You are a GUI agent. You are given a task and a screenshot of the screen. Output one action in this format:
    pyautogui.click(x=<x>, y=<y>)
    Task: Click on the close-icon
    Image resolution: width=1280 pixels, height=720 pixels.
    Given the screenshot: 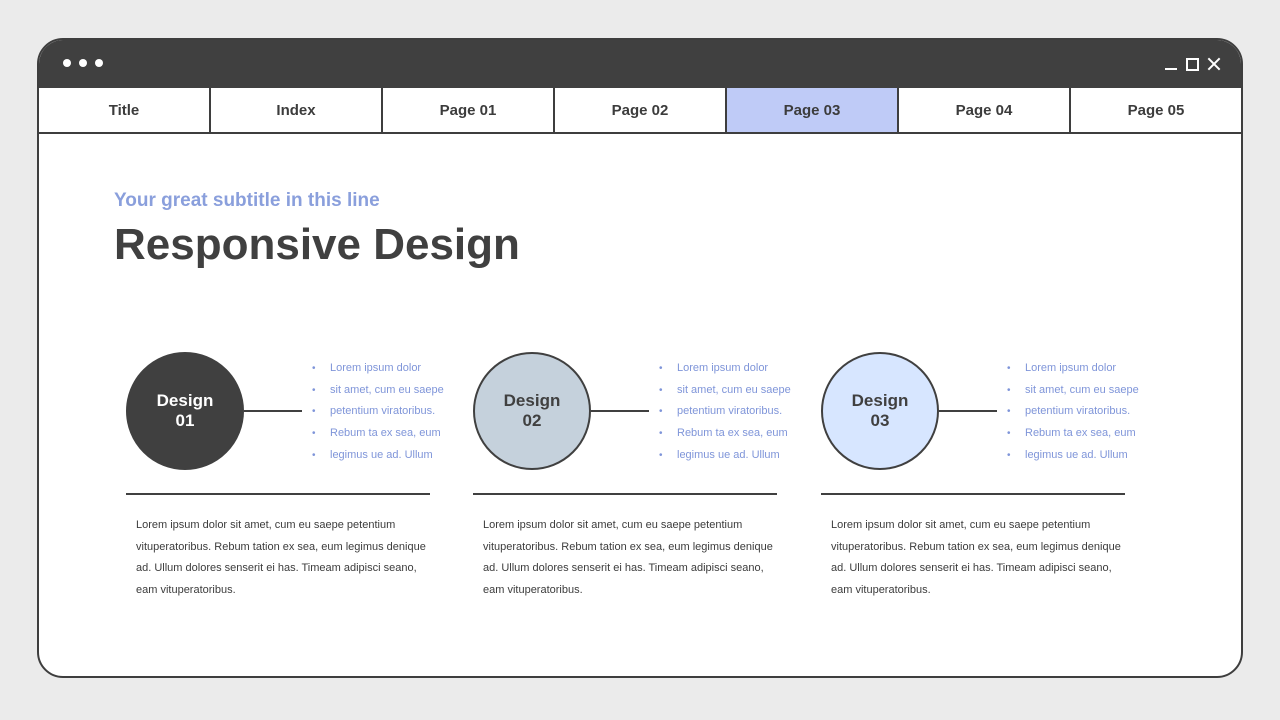 What is the action you would take?
    pyautogui.click(x=1214, y=64)
    